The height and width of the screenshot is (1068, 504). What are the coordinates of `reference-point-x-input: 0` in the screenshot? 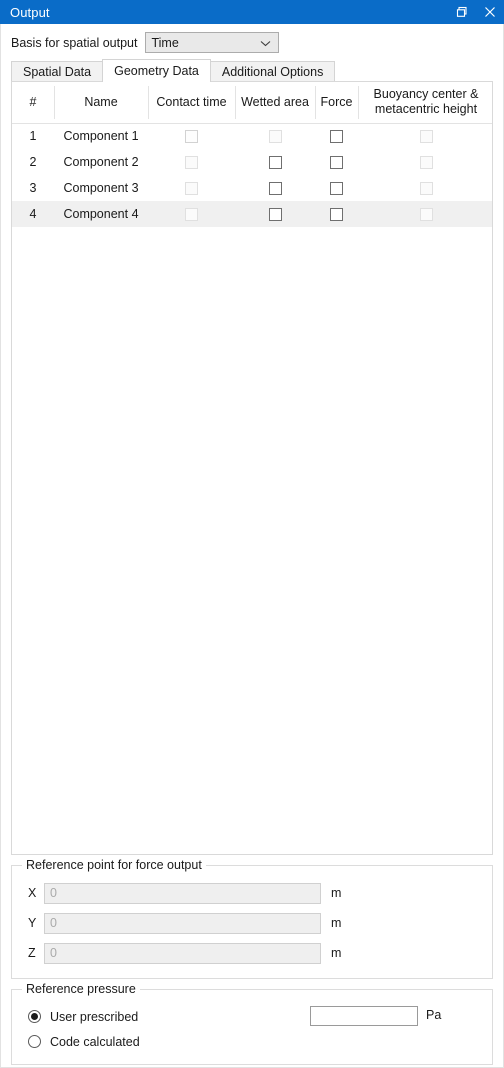 It's located at (182, 893).